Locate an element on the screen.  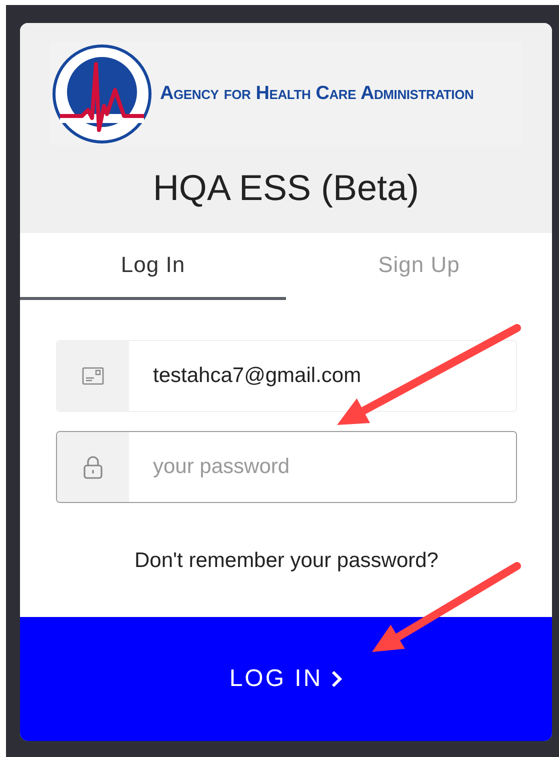
envelope-icon is located at coordinates (93, 376).